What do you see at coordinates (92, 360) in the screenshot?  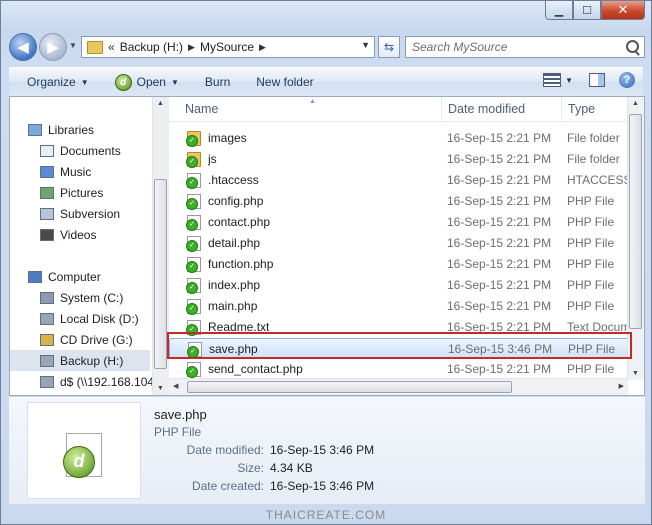 I see `nav-item-label: Backup (H:)` at bounding box center [92, 360].